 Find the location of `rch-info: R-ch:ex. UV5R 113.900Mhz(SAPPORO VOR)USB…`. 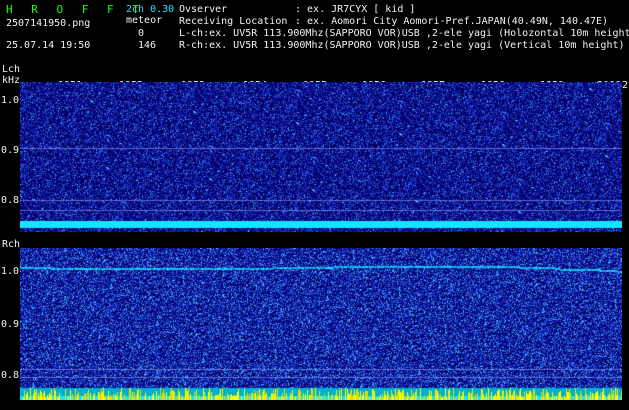

rch-info: R-ch:ex. UV5R 113.900Mhz(SAPPORO VOR)USB… is located at coordinates (402, 45).